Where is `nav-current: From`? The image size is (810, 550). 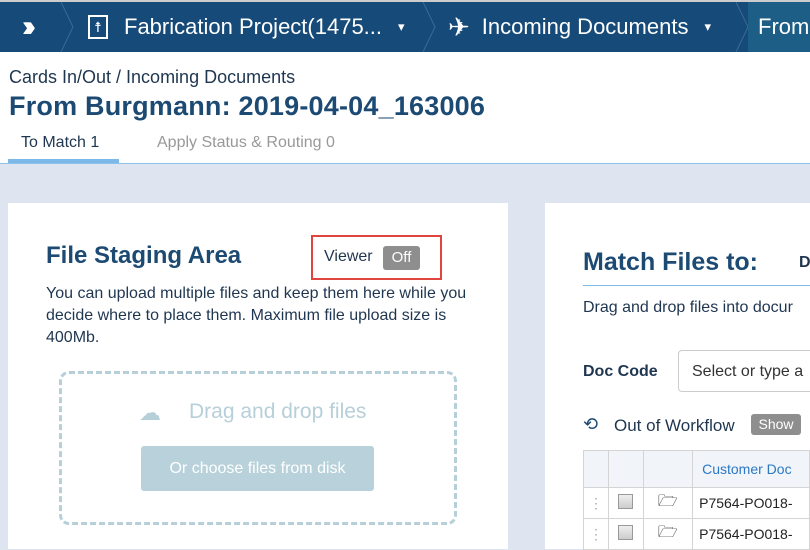 nav-current: From is located at coordinates (779, 27).